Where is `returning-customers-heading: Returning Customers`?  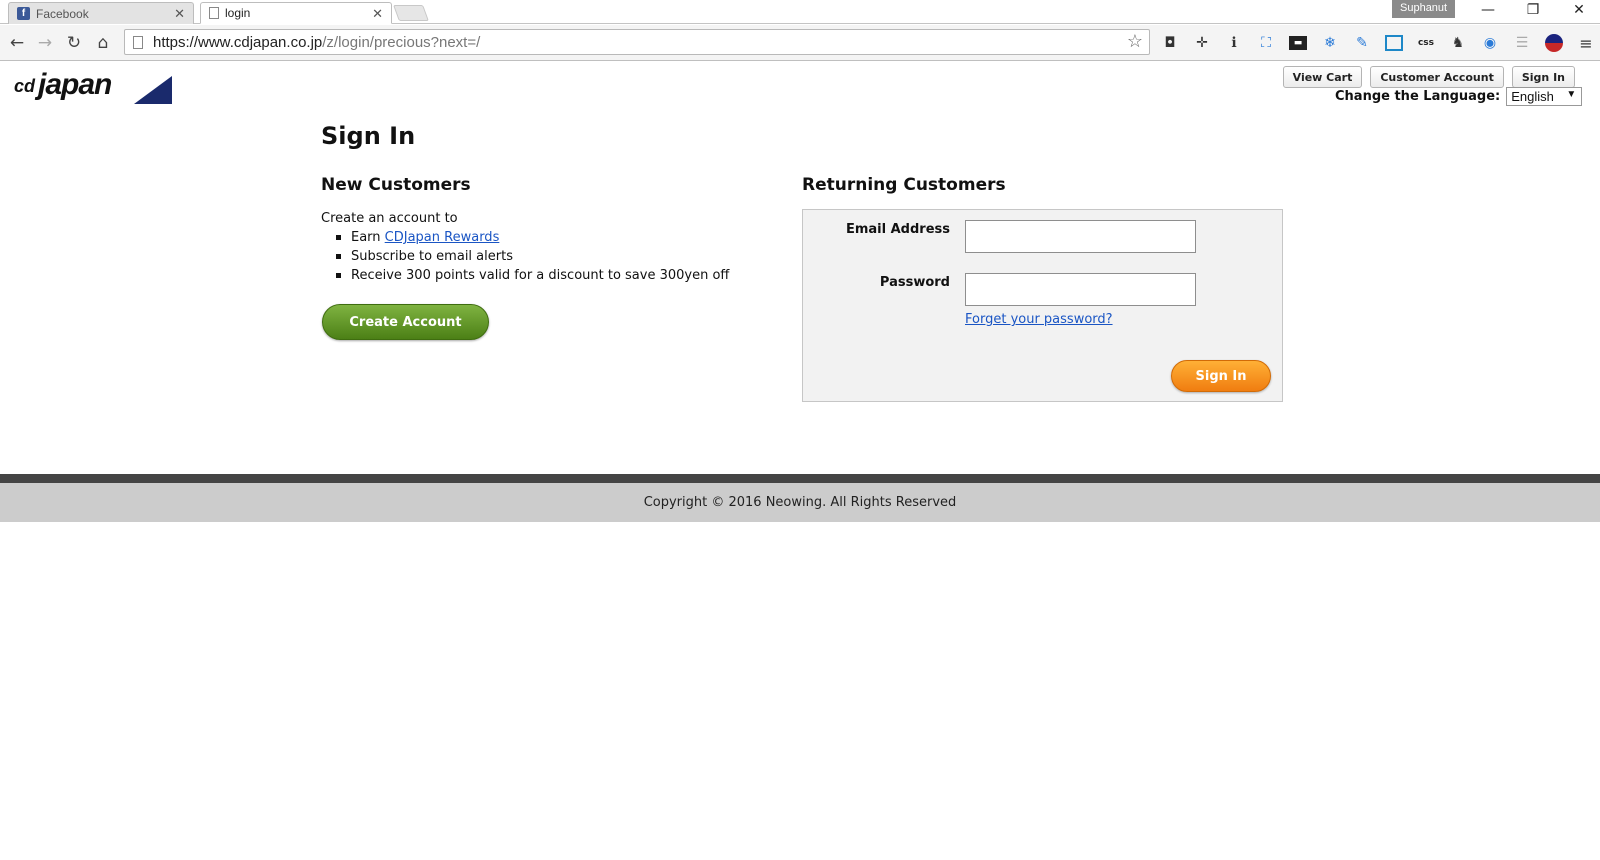
returning-customers-heading: Returning Customers is located at coordinates (904, 185).